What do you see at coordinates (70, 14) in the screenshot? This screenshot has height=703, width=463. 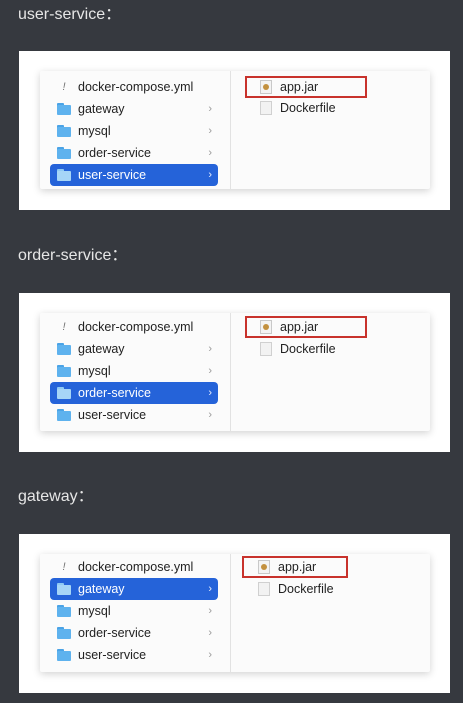 I see `section-caption: user-service：` at bounding box center [70, 14].